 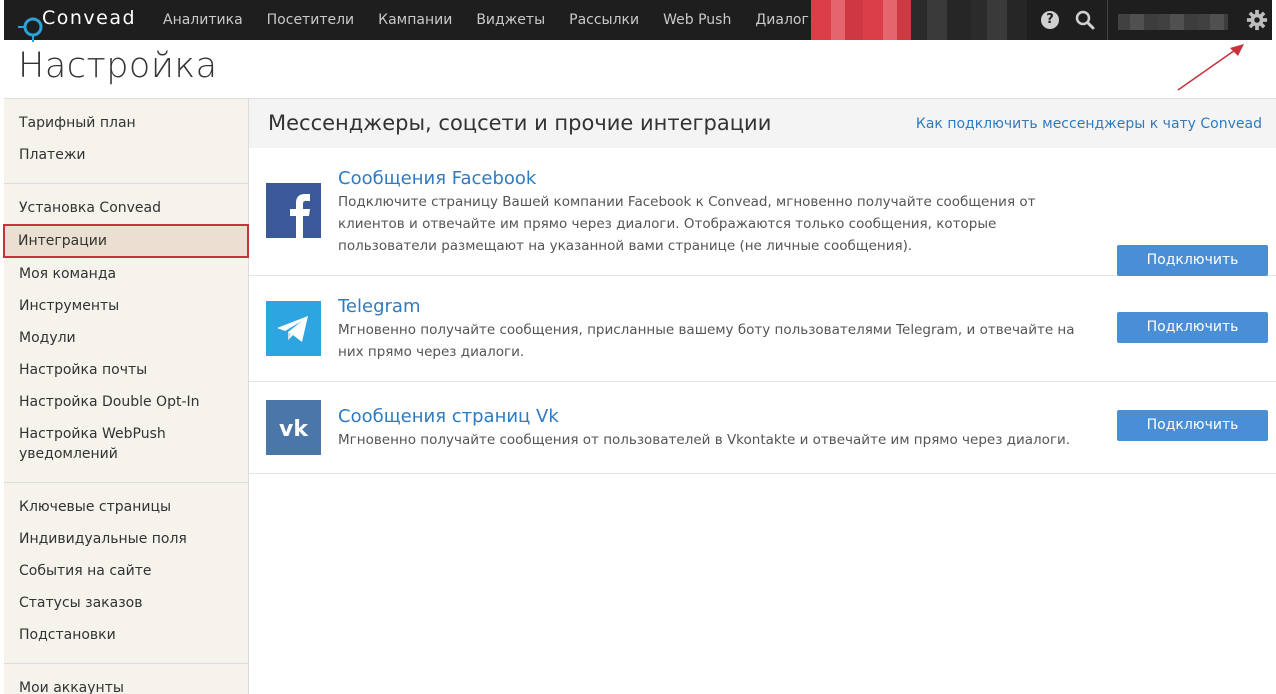 What do you see at coordinates (1067, 20) in the screenshot?
I see `toolbar-icons: ?` at bounding box center [1067, 20].